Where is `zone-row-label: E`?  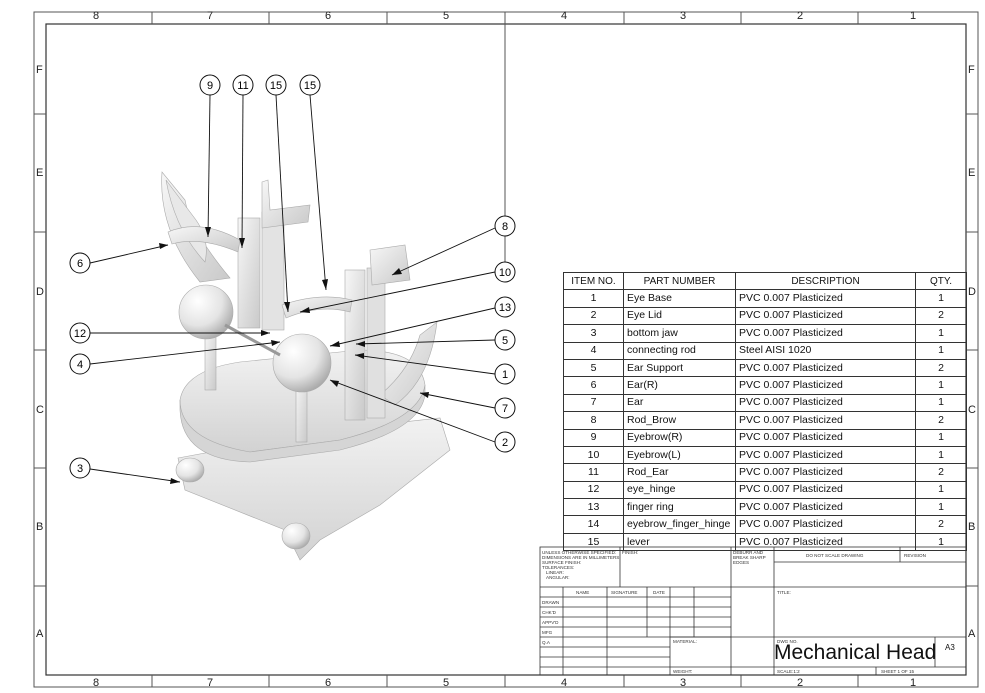
zone-row-label: E is located at coordinates (40, 173).